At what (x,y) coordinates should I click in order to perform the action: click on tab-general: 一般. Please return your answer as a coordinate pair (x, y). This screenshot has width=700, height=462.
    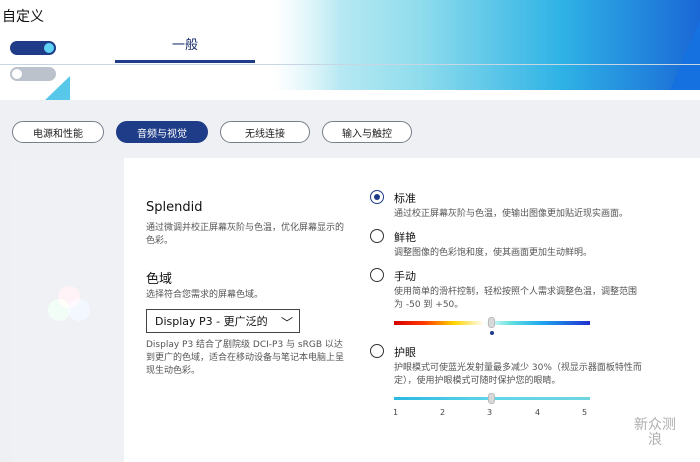
    Looking at the image, I should click on (185, 48).